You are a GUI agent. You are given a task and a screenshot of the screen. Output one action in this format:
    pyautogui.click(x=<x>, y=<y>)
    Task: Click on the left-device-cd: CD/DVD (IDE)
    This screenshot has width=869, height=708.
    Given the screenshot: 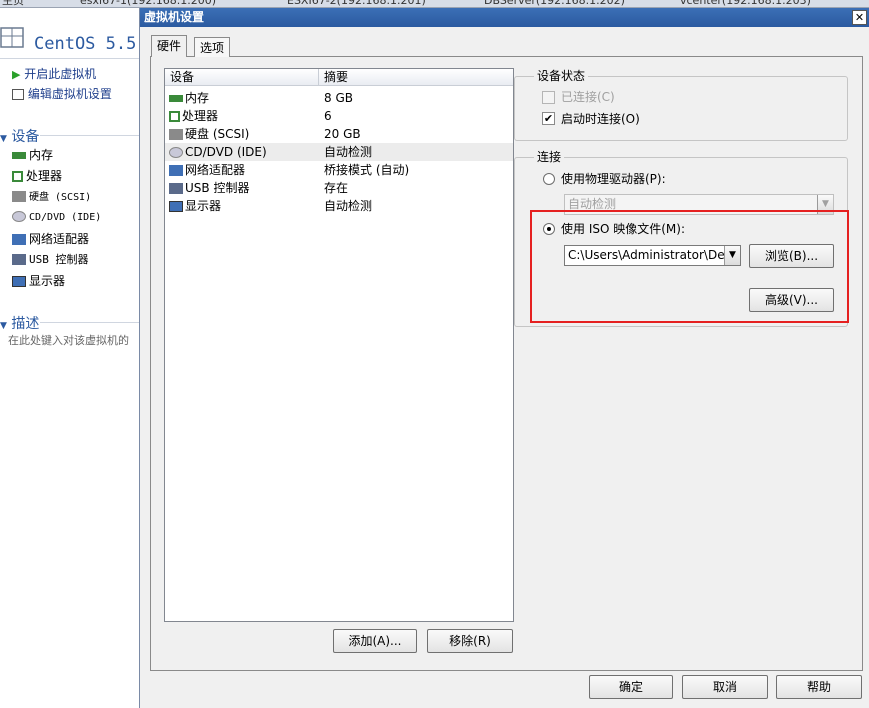 What is the action you would take?
    pyautogui.click(x=56, y=216)
    